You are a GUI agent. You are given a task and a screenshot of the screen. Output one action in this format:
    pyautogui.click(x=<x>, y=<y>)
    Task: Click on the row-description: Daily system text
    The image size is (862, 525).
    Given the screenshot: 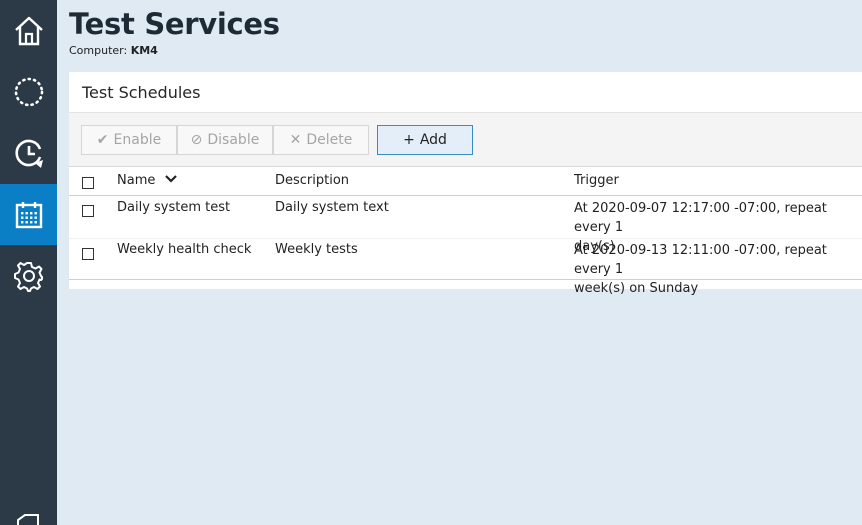 What is the action you would take?
    pyautogui.click(x=332, y=207)
    